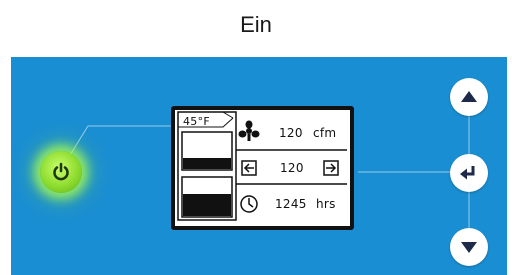 This screenshot has width=512, height=275. Describe the element at coordinates (249, 168) in the screenshot. I see `decrease-arrow-icon` at that location.